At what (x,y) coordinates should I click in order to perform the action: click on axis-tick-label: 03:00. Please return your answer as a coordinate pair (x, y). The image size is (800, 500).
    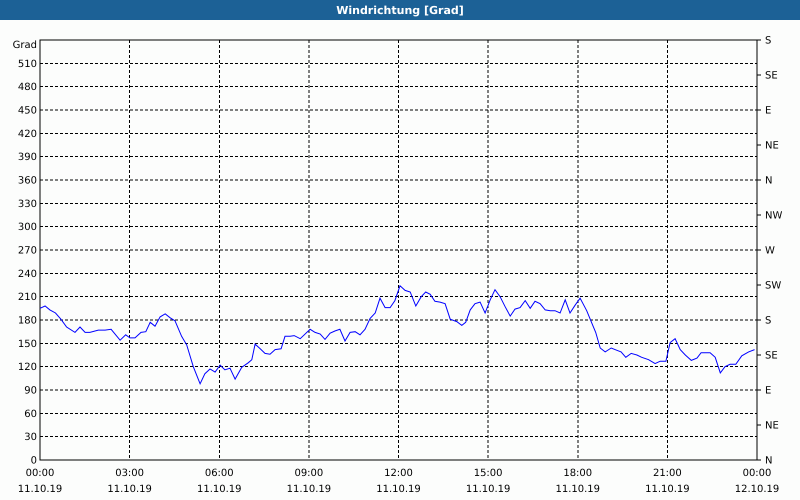
    Looking at the image, I should click on (129, 473).